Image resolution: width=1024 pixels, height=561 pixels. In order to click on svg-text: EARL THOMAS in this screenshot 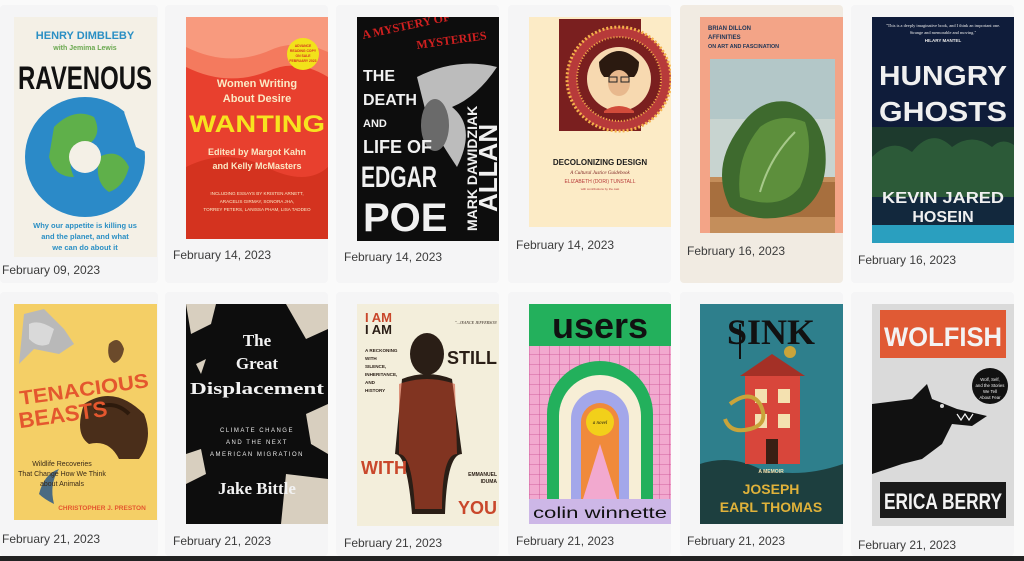, I will do `click(771, 507)`.